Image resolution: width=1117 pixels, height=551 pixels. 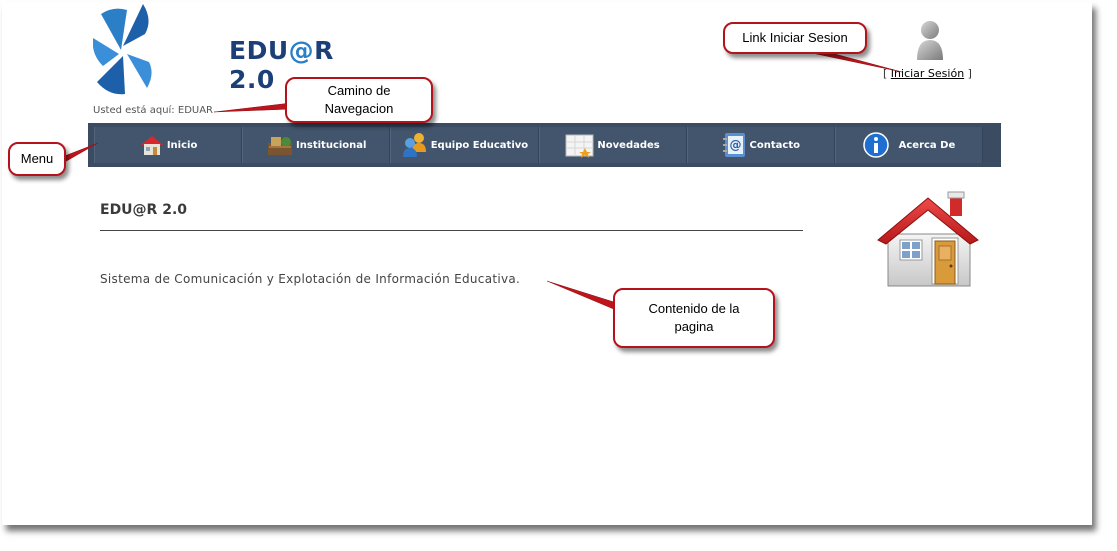 What do you see at coordinates (301, 50) in the screenshot?
I see `logo-text-at: @` at bounding box center [301, 50].